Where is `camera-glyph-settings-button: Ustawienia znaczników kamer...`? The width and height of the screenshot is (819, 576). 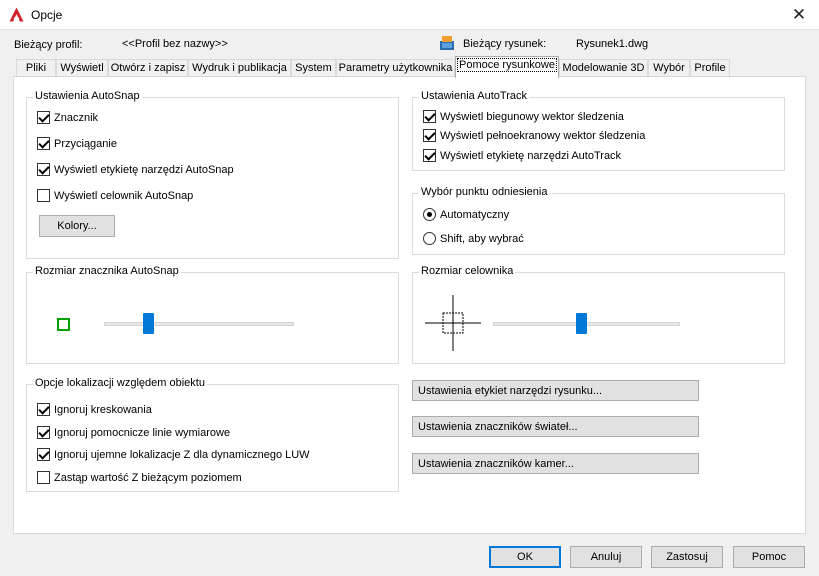 camera-glyph-settings-button: Ustawienia znaczników kamer... is located at coordinates (555, 463).